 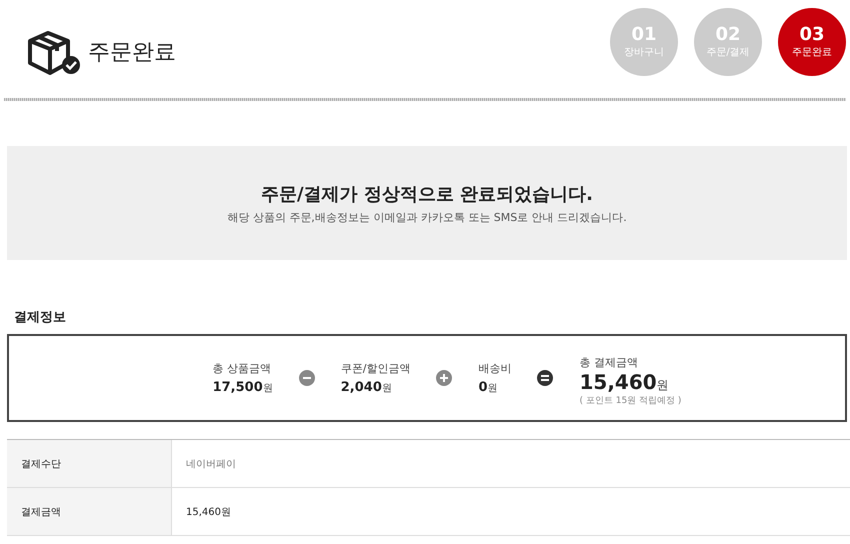 What do you see at coordinates (211, 465) in the screenshot?
I see `table-cell-text: 네이버페이` at bounding box center [211, 465].